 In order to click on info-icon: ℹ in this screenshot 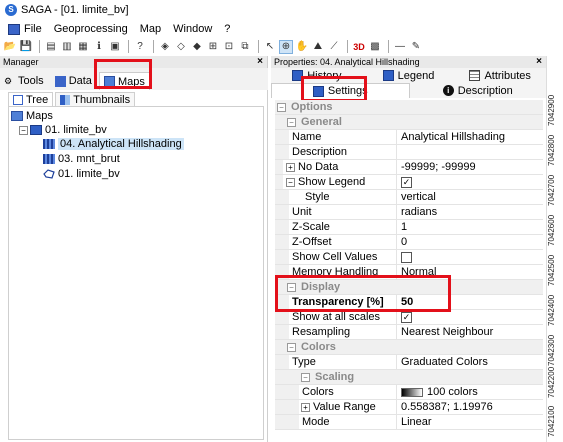, I will do `click(99, 47)`.